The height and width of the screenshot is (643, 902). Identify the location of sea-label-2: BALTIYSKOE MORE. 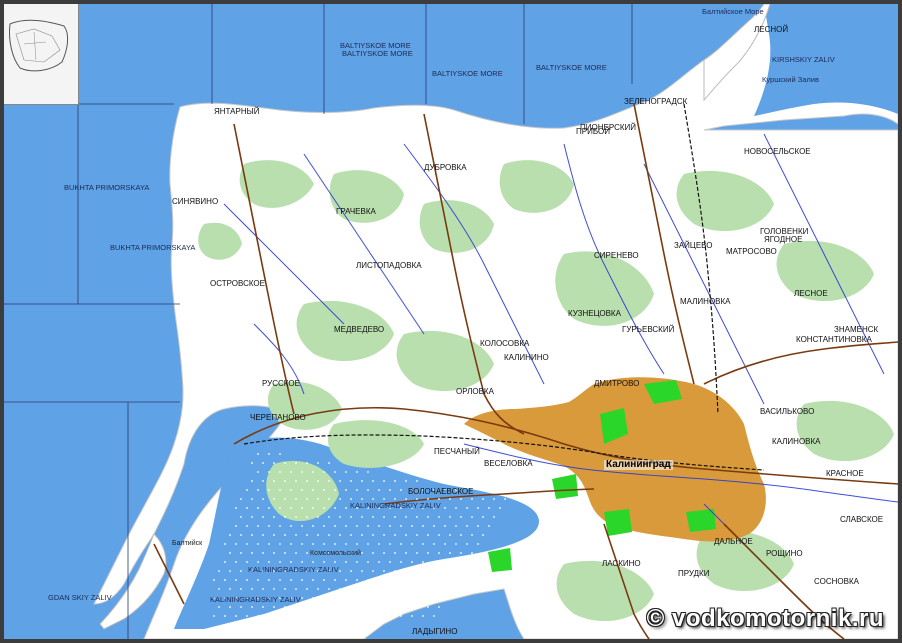
(377, 53).